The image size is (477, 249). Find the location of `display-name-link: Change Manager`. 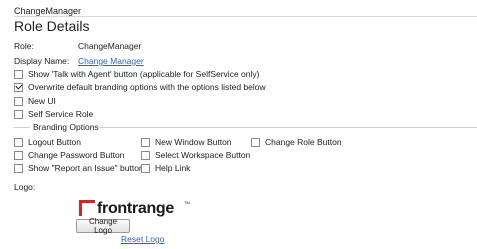

display-name-link: Change Manager is located at coordinates (111, 61).